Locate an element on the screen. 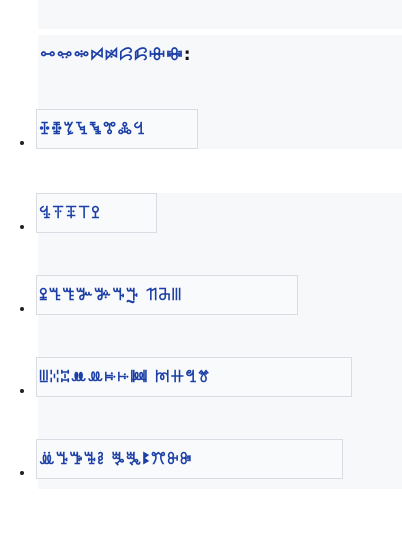 The height and width of the screenshot is (538, 402). list-item: ꔀꔁꔂꔃꔄꔅꔆꔇ is located at coordinates (109, 129).